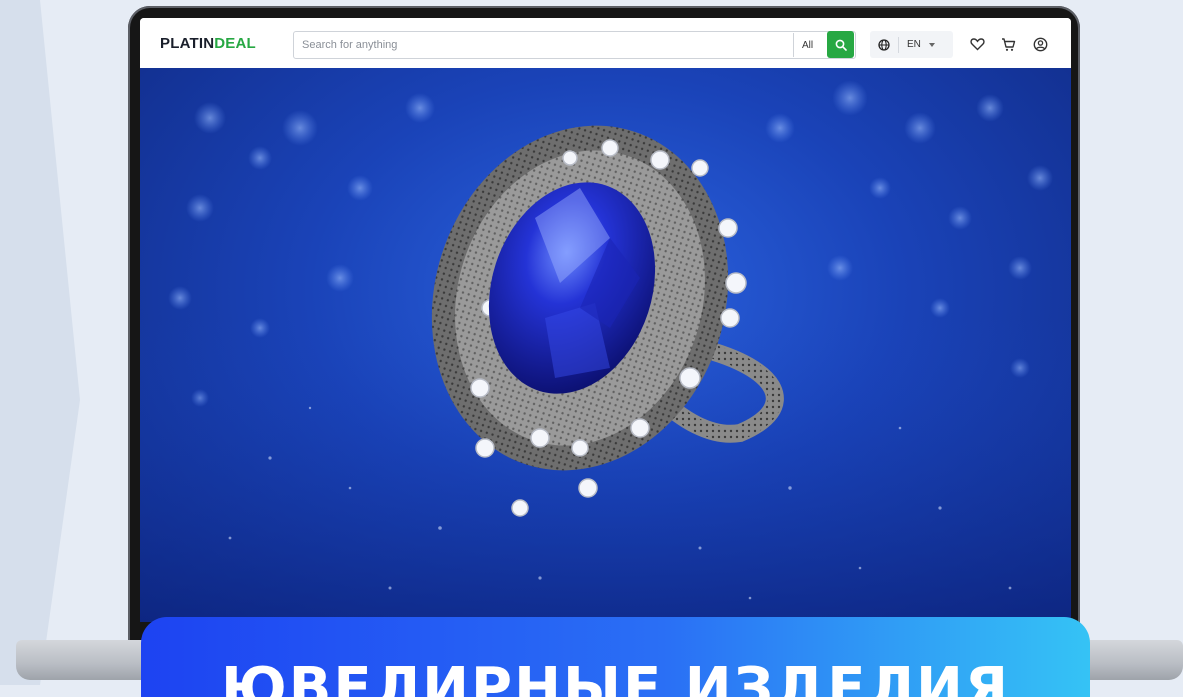 This screenshot has height=697, width=1183. What do you see at coordinates (187, 43) in the screenshot?
I see `logo-text-primary: PLATIN` at bounding box center [187, 43].